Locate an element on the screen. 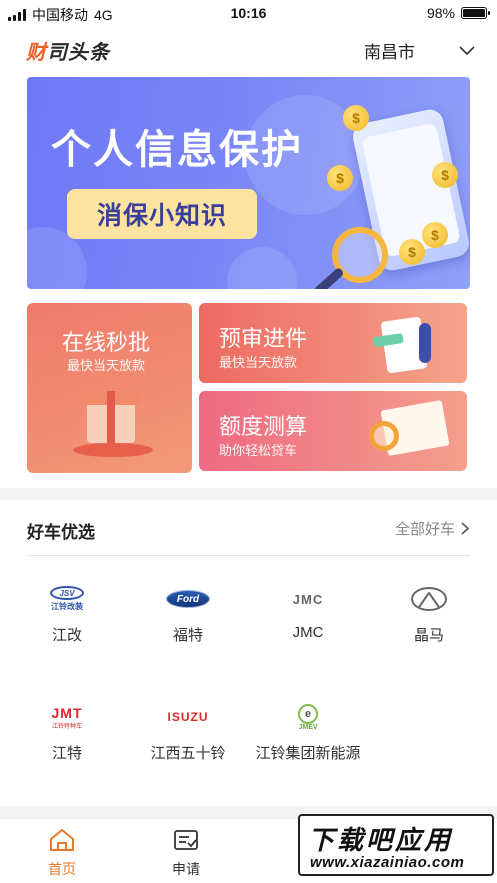 The width and height of the screenshot is (497, 883). jmt-logo-icon: JMT 江铃特种车 is located at coordinates (67, 717).